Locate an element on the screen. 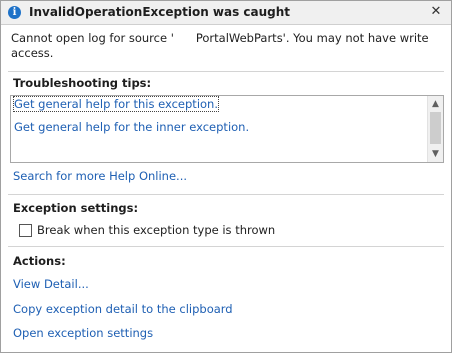 This screenshot has height=353, width=452. scroll-thumb is located at coordinates (435, 128).